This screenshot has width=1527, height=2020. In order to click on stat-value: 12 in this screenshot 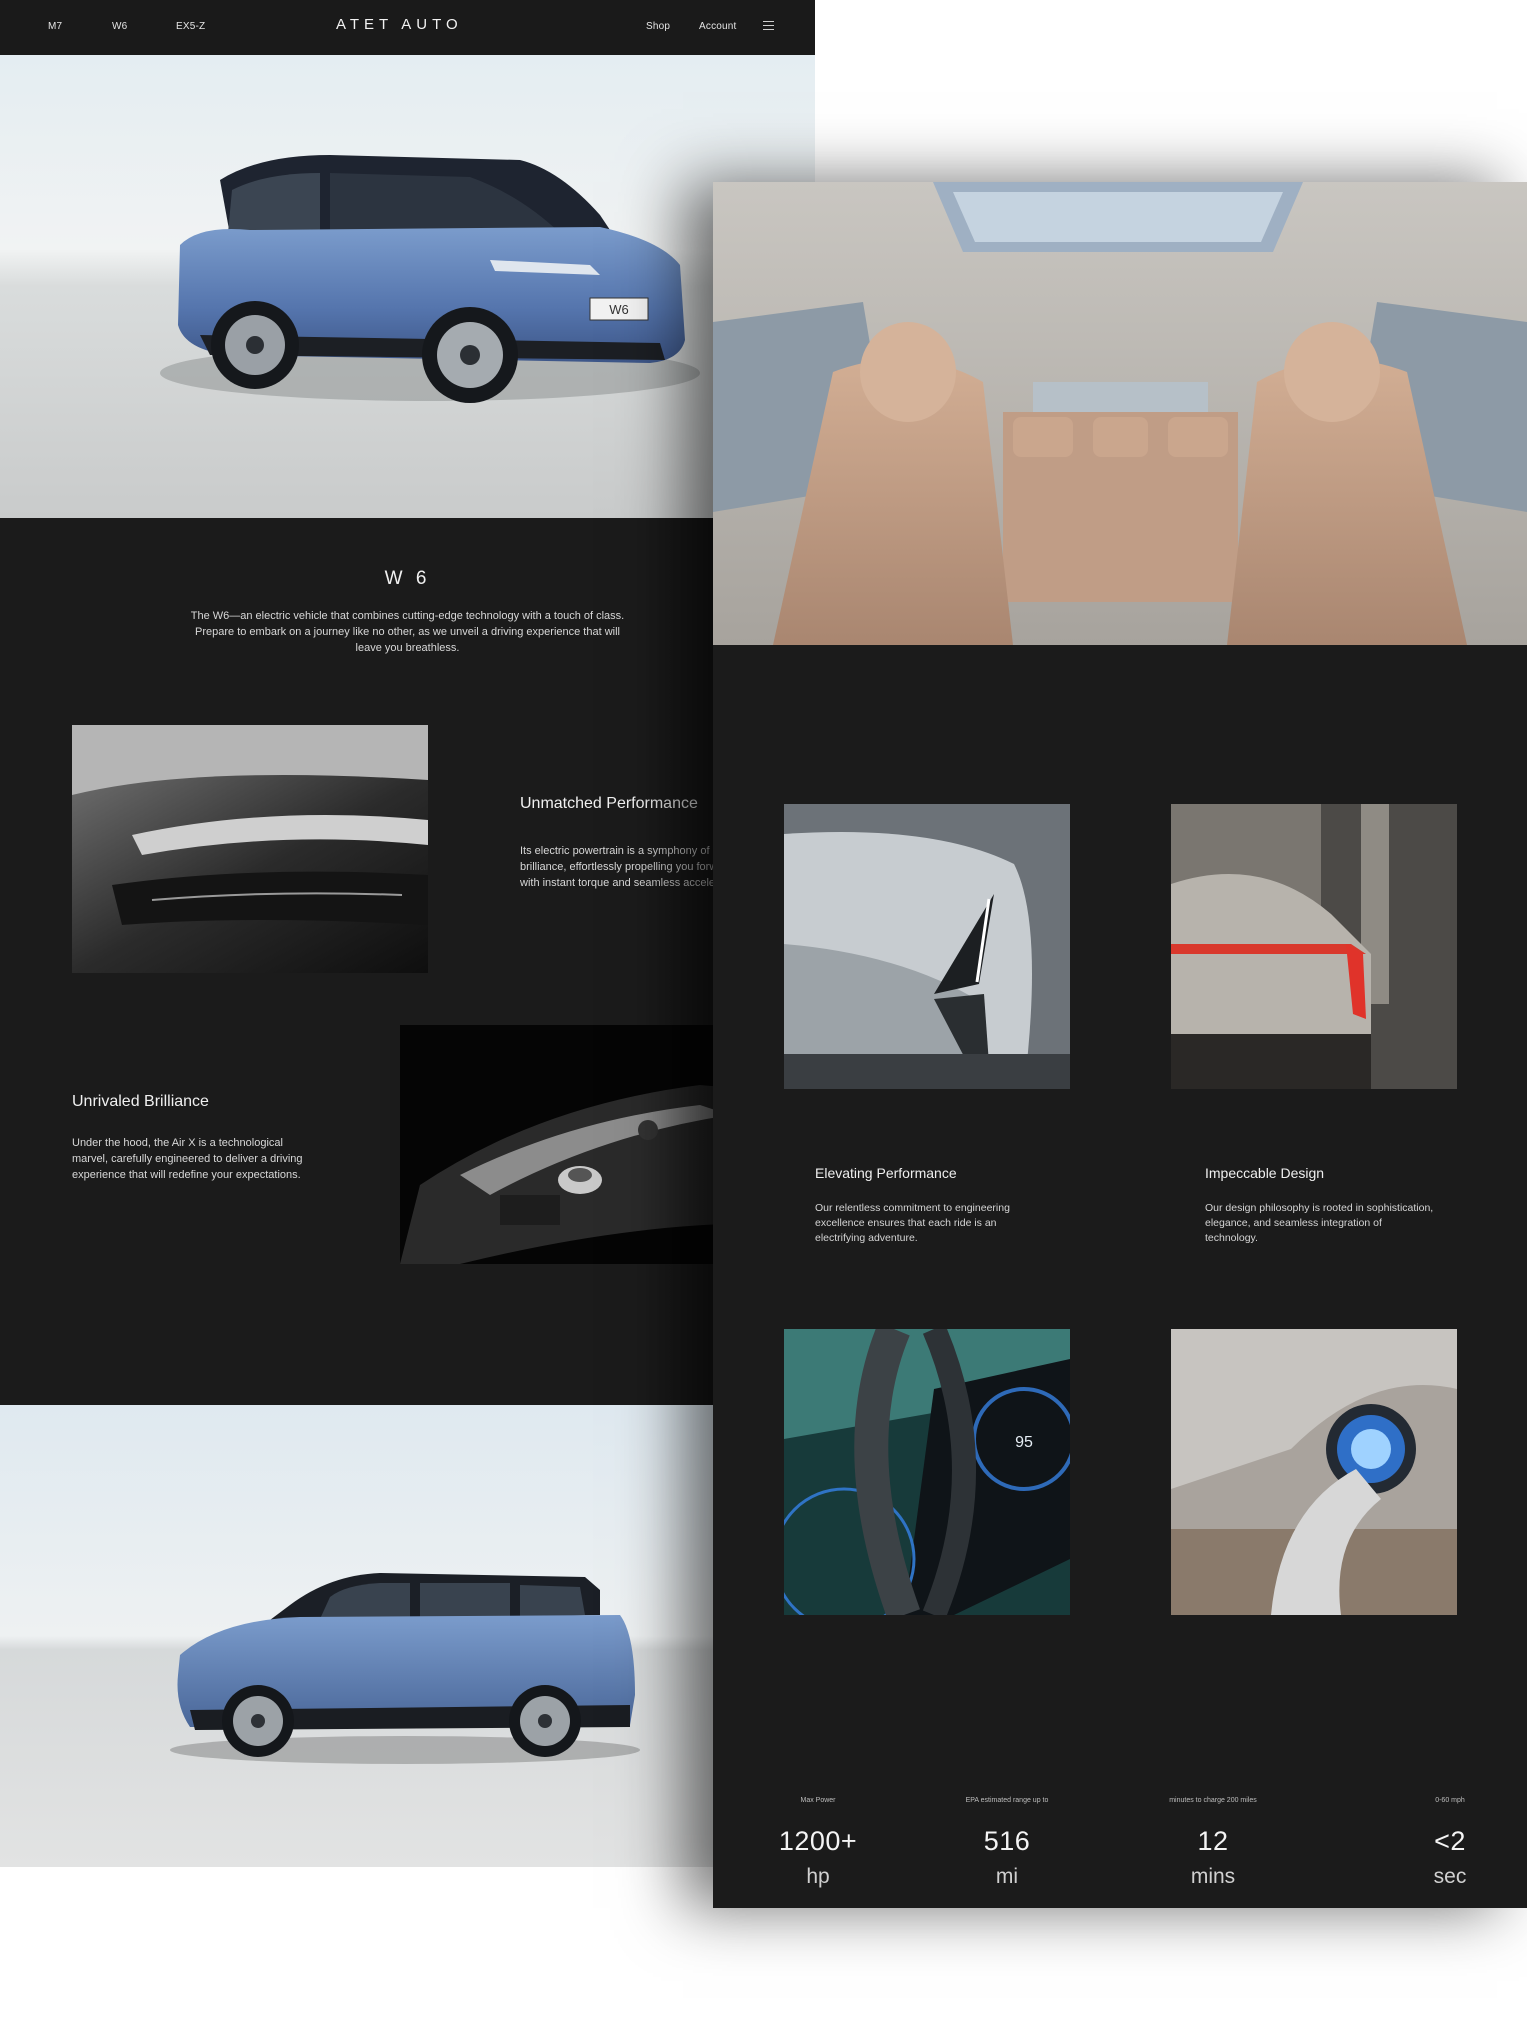, I will do `click(1213, 1841)`.